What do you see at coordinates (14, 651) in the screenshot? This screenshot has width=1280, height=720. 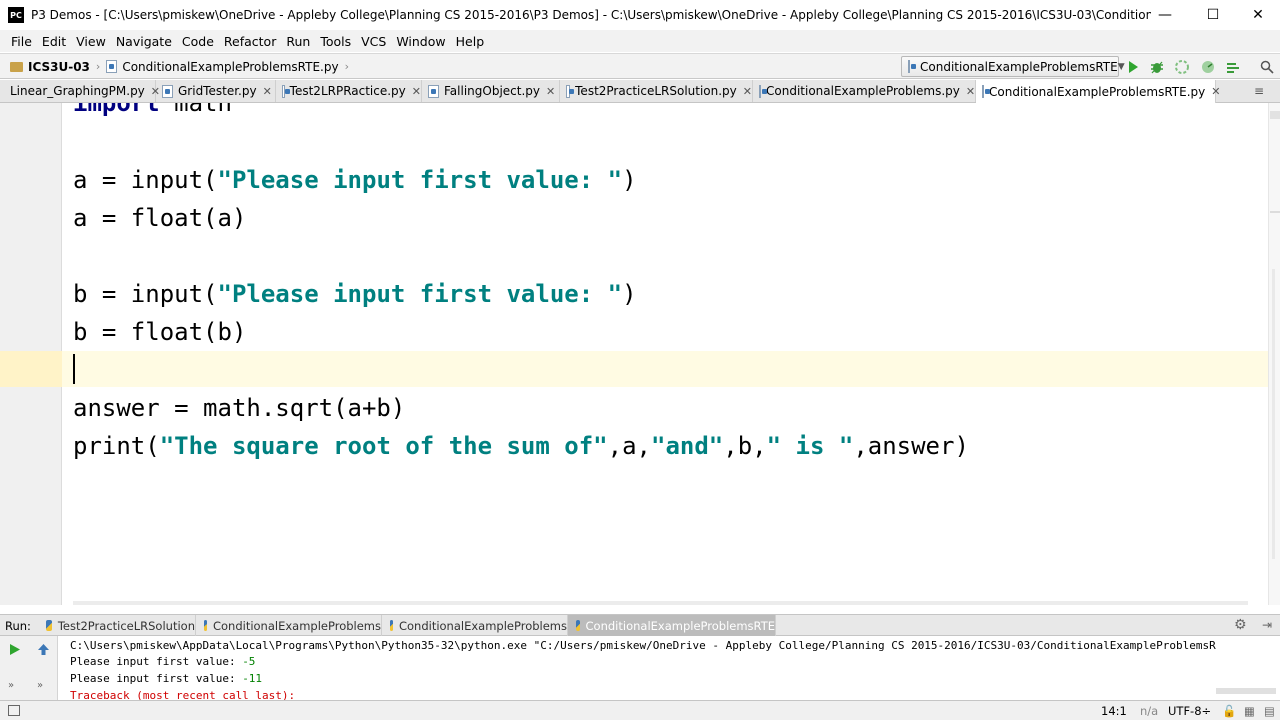 I see `rerun-icon` at bounding box center [14, 651].